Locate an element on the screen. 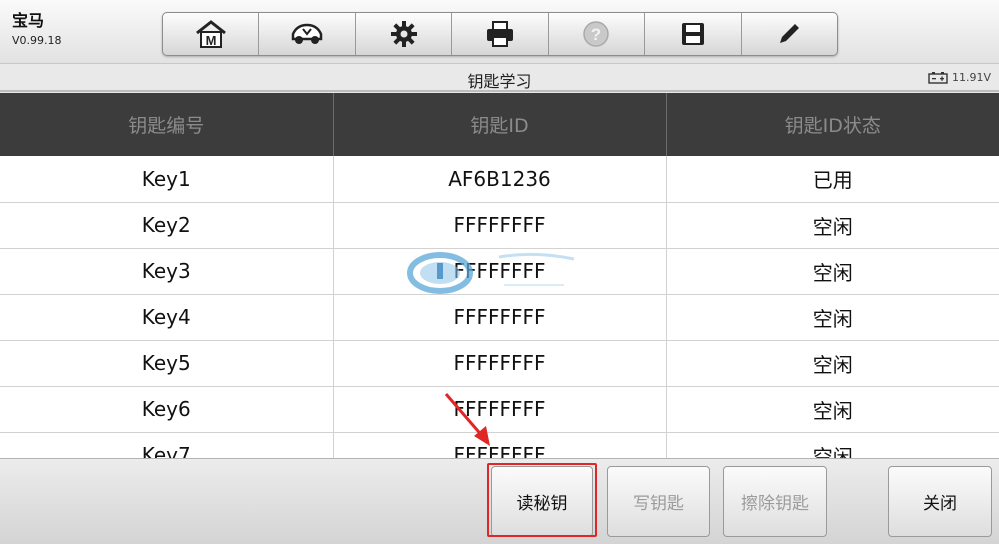 This screenshot has width=999, height=544. table-row: Key4 FFFFFFFF 空闲 is located at coordinates (499, 317).